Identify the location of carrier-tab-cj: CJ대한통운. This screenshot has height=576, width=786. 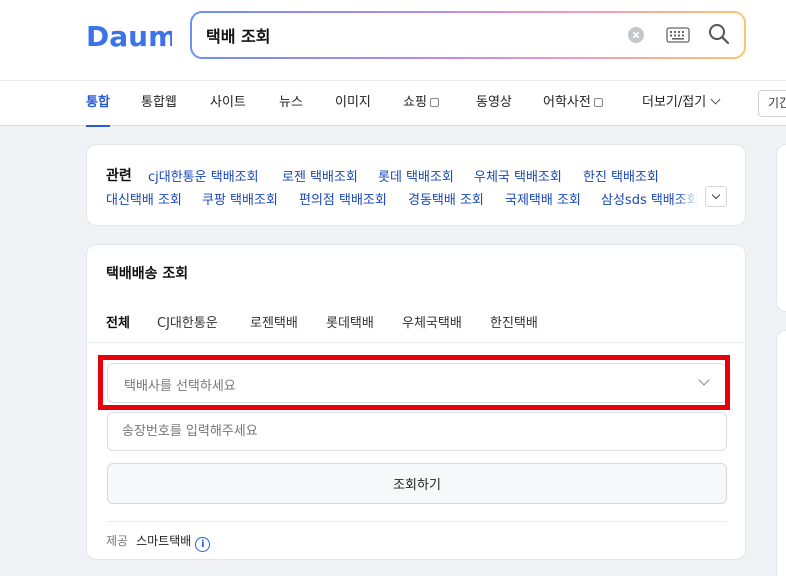
(187, 321).